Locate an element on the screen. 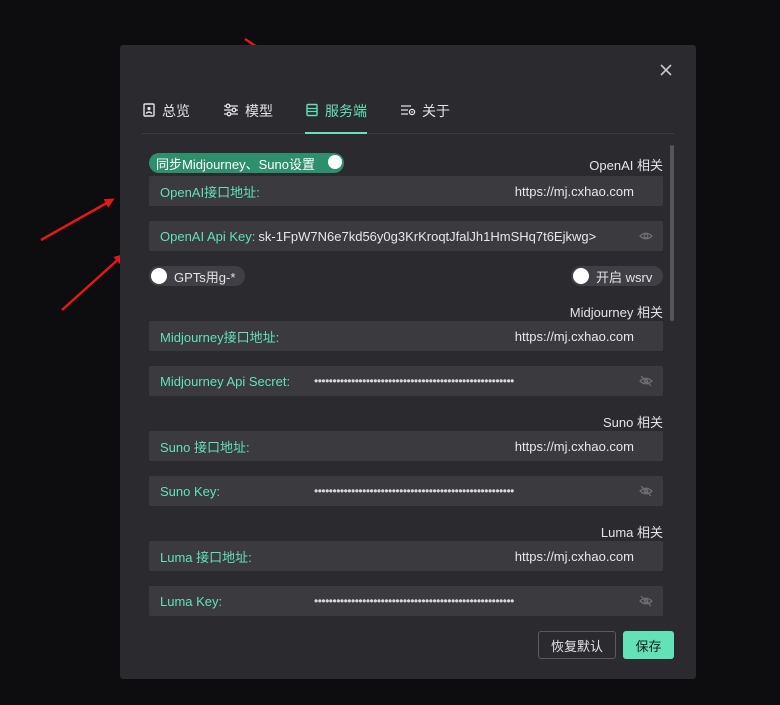 This screenshot has height=705, width=780. luma-endpoint-label: Luma 接口地址: is located at coordinates (206, 557).